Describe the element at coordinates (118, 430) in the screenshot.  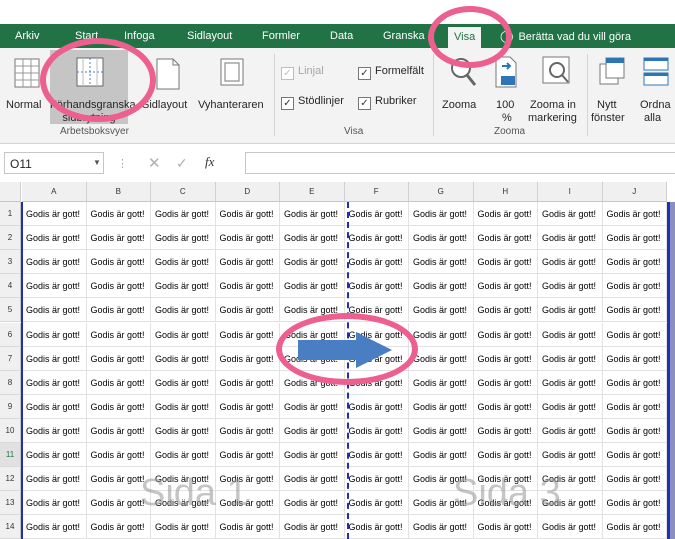
I see `cell-b10: Godis är gott!` at that location.